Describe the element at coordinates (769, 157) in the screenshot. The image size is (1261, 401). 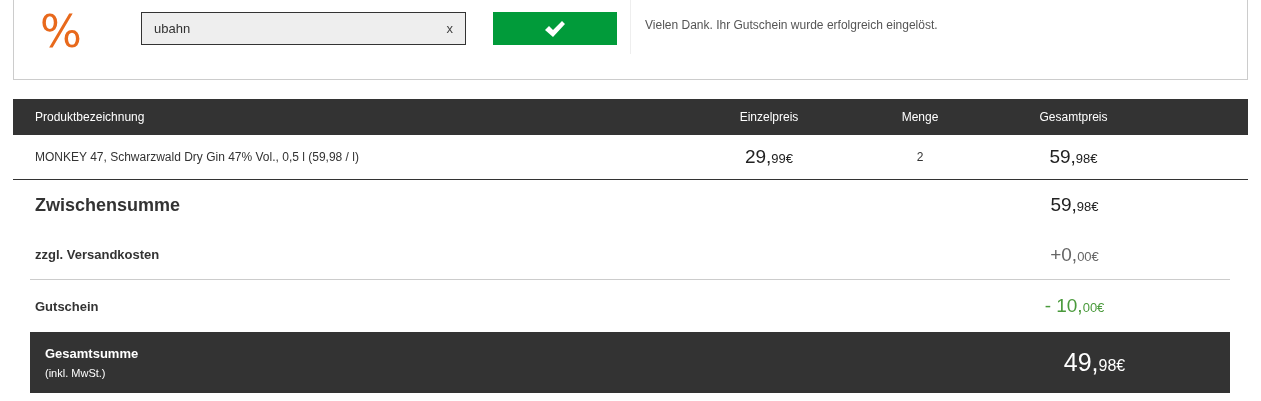
I see `price: 29,99€` at that location.